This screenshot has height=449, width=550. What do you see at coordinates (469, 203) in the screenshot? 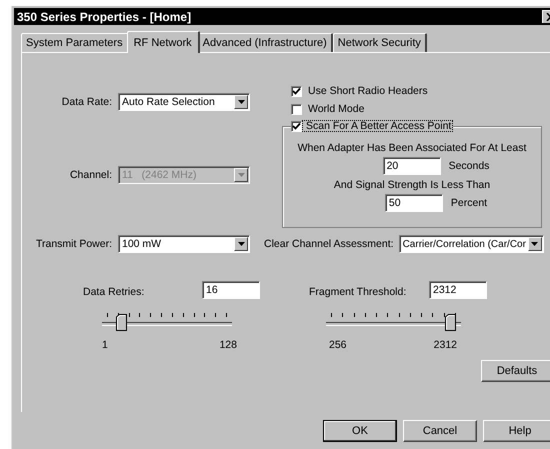
I see `unit-label: Percent` at bounding box center [469, 203].